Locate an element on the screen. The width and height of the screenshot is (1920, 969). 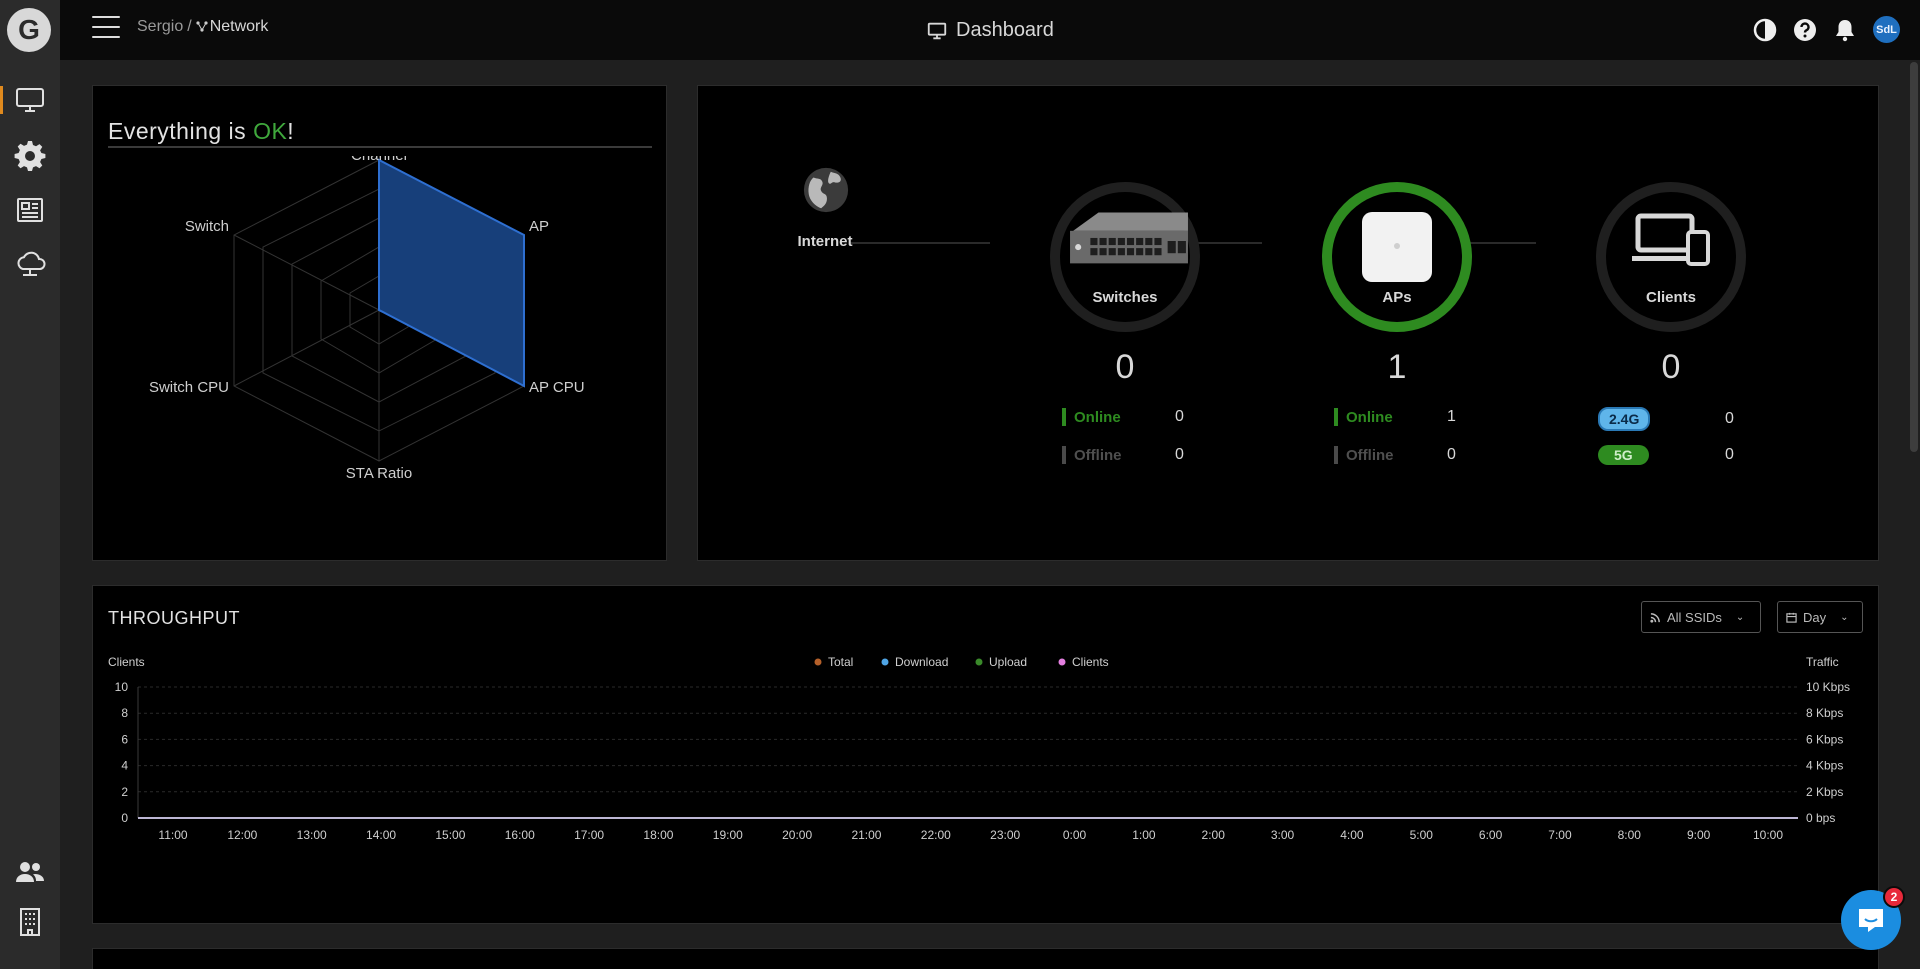
x-tick: 8:00 is located at coordinates (1630, 835).